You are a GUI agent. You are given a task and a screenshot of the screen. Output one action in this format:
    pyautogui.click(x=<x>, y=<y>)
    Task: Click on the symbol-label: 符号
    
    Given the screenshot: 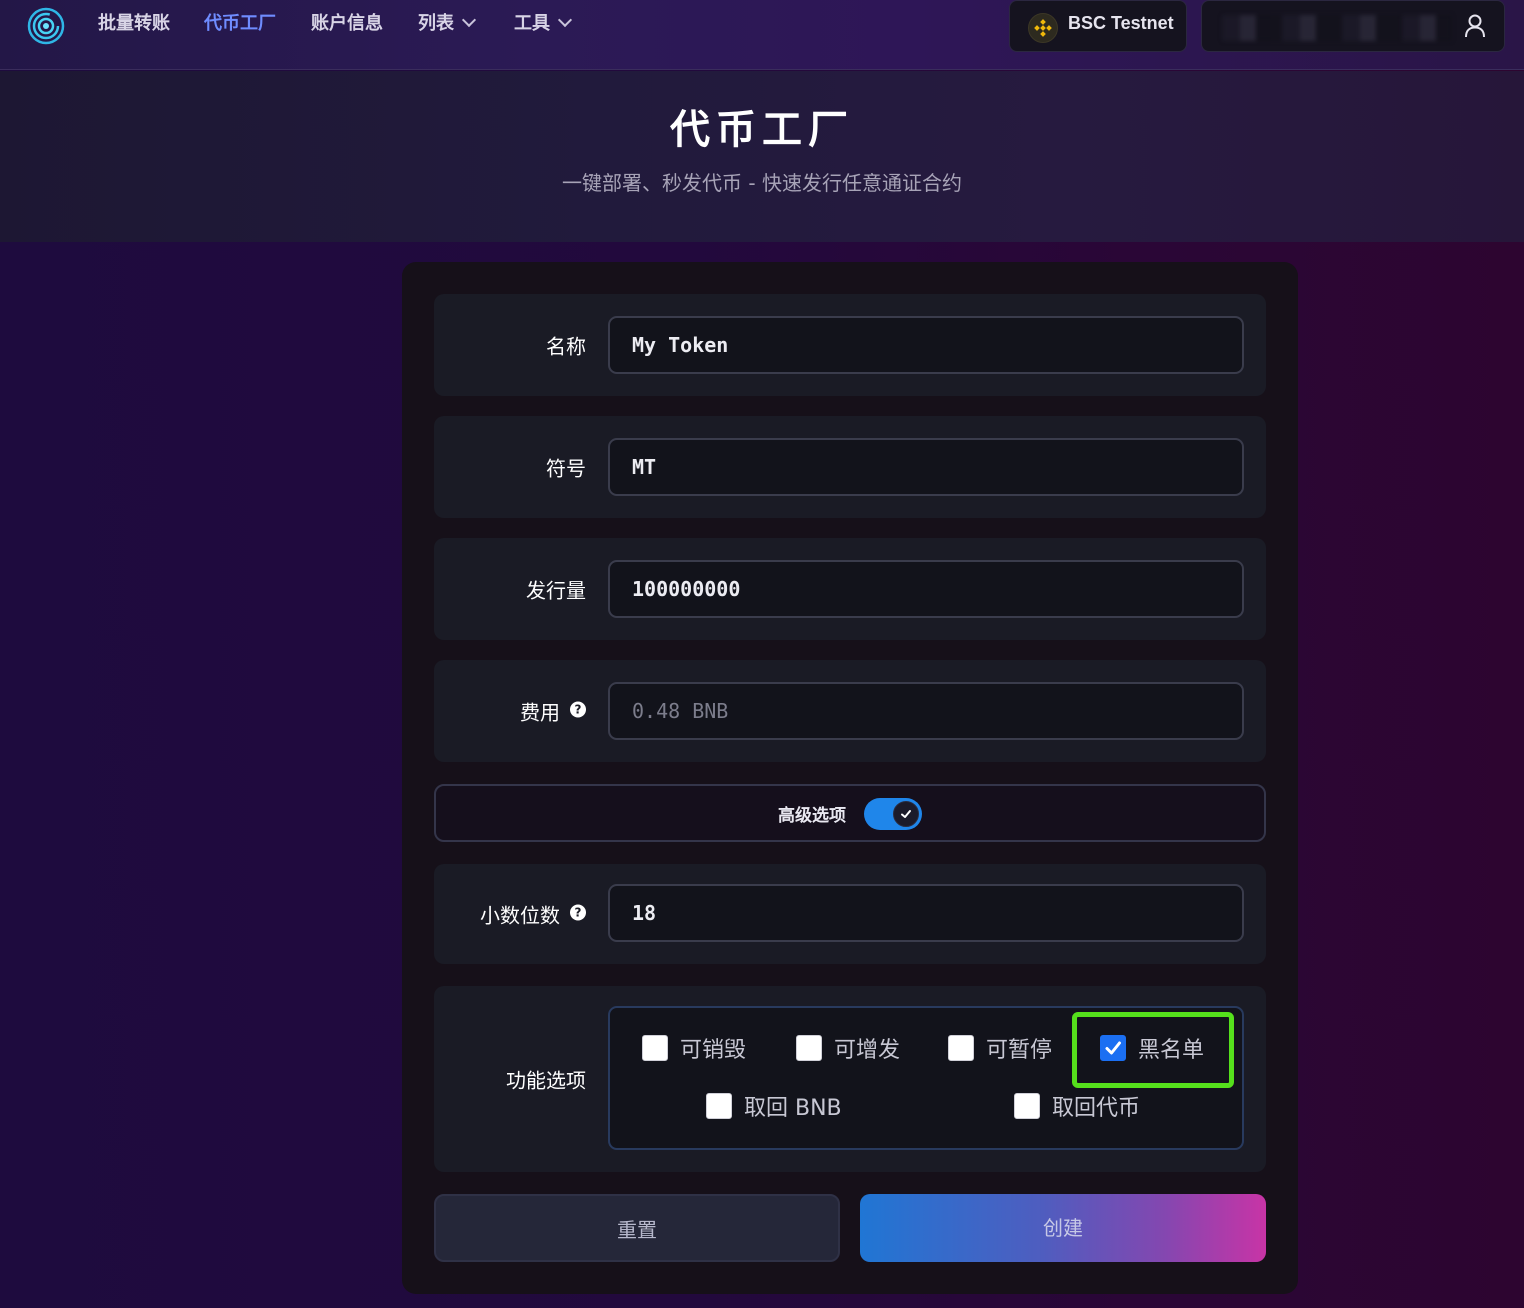 What is the action you would take?
    pyautogui.click(x=566, y=468)
    